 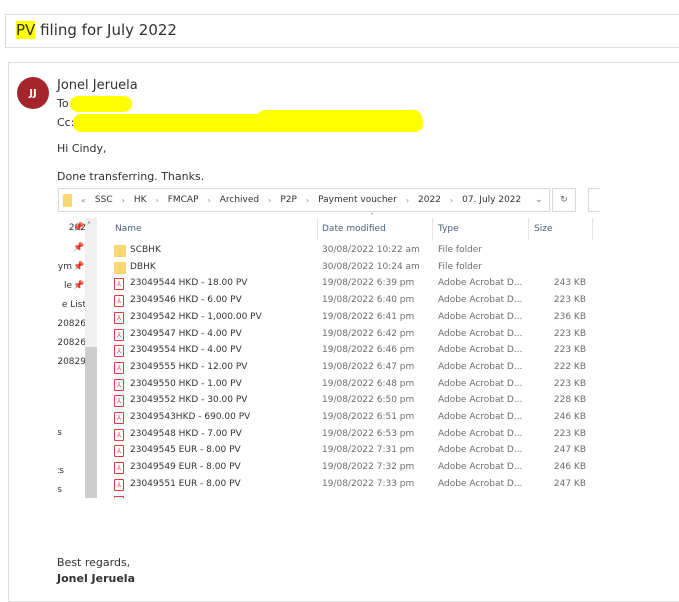 I want to click on file-name: 23049548 HKD - 7.00 PV, so click(x=186, y=433).